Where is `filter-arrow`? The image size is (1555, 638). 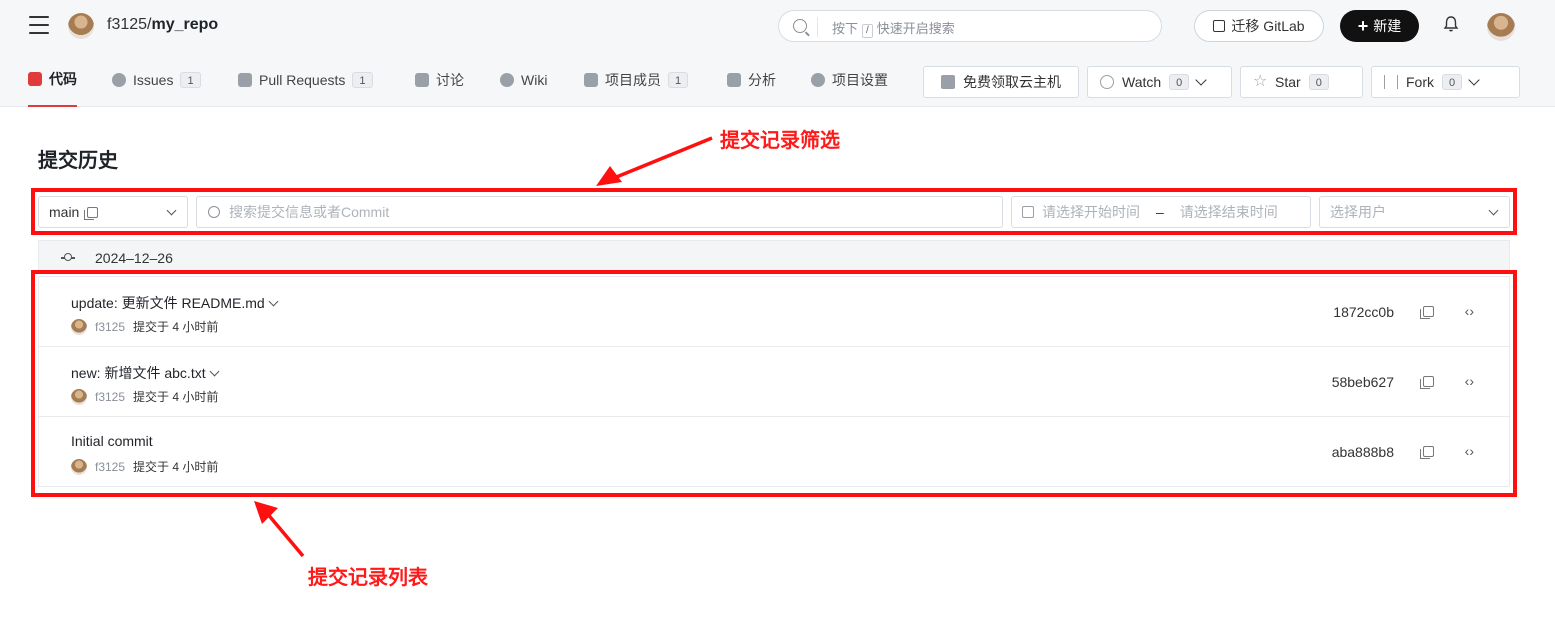 filter-arrow is located at coordinates (663, 158).